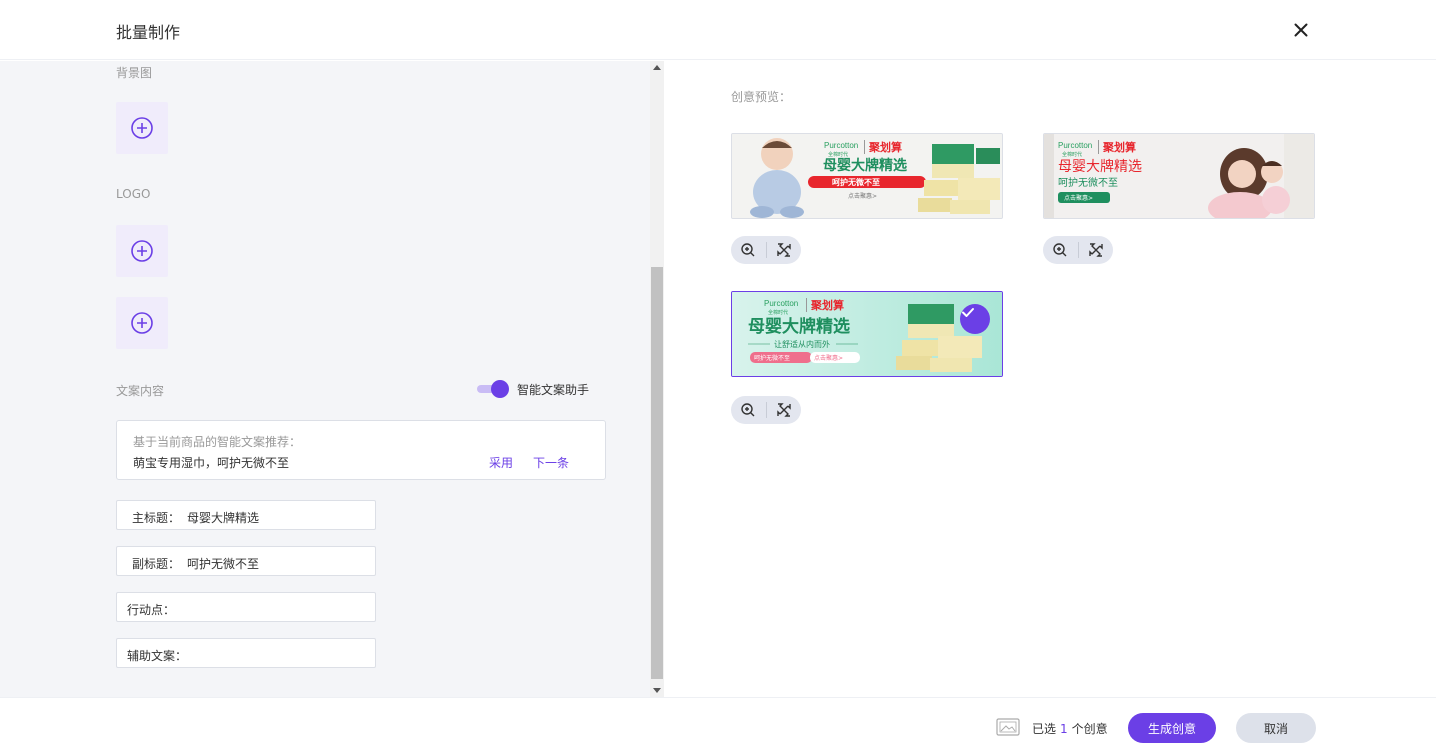  Describe the element at coordinates (657, 690) in the screenshot. I see `scroll-down-icon` at that location.